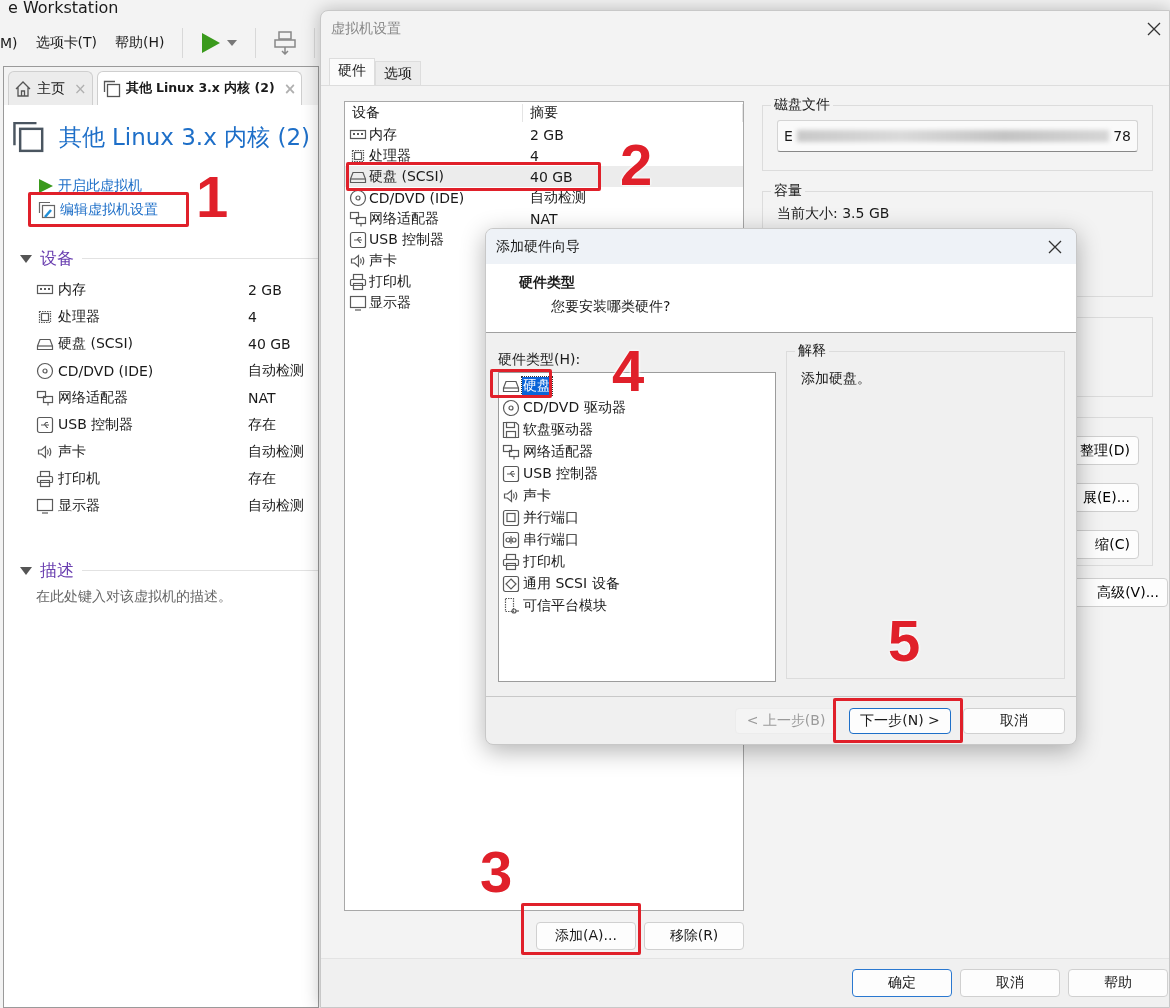 The width and height of the screenshot is (1170, 1008). Describe the element at coordinates (511, 540) in the screenshot. I see `serial-port-icon` at that location.